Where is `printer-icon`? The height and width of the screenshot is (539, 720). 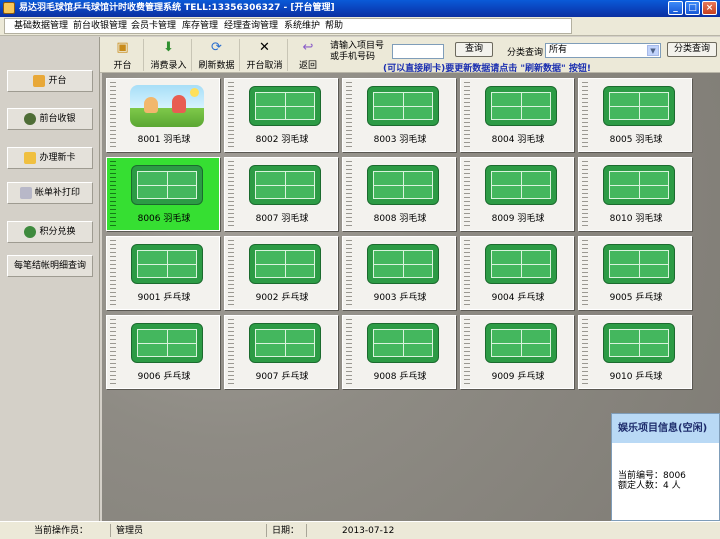 printer-icon is located at coordinates (25, 192).